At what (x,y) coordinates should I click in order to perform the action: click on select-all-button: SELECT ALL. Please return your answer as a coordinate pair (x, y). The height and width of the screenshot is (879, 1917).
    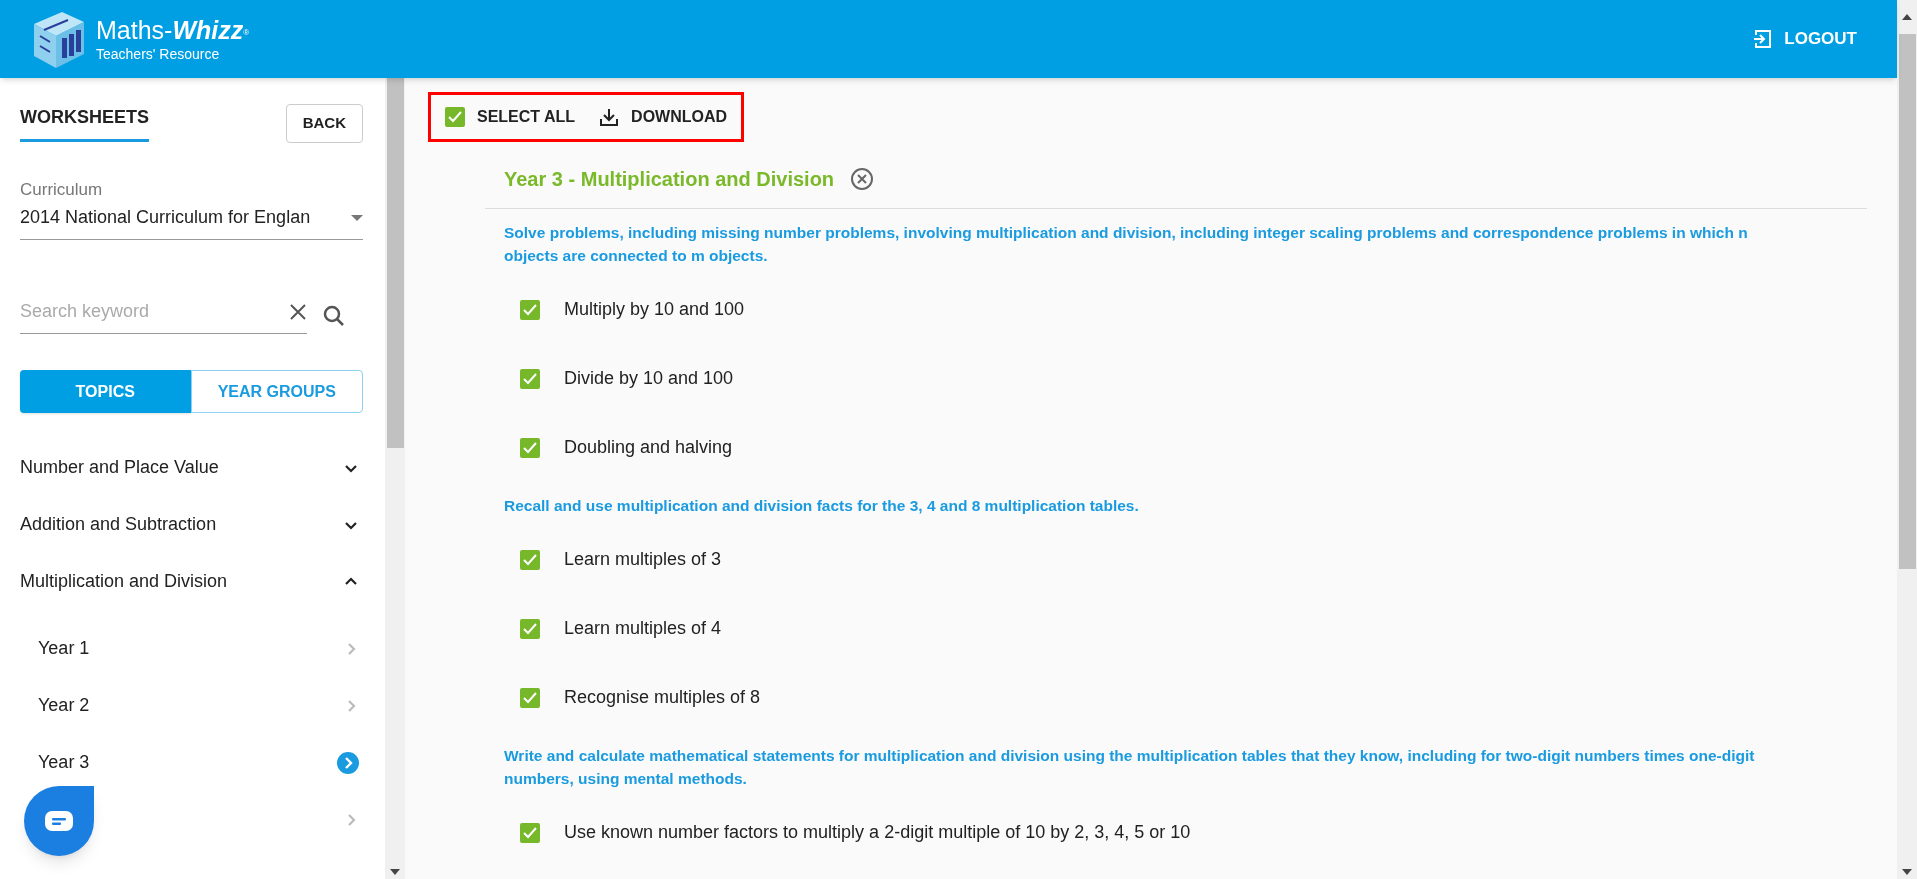
    Looking at the image, I should click on (510, 117).